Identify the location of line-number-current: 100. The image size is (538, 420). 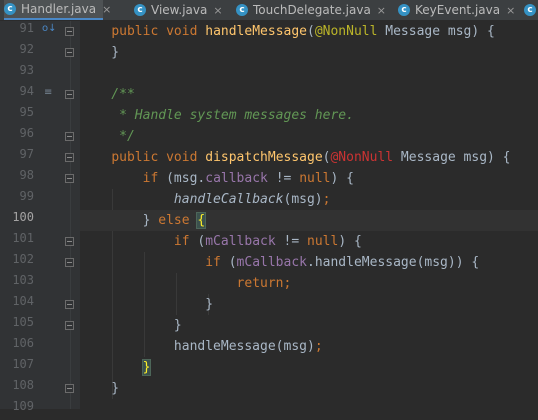
(23, 217).